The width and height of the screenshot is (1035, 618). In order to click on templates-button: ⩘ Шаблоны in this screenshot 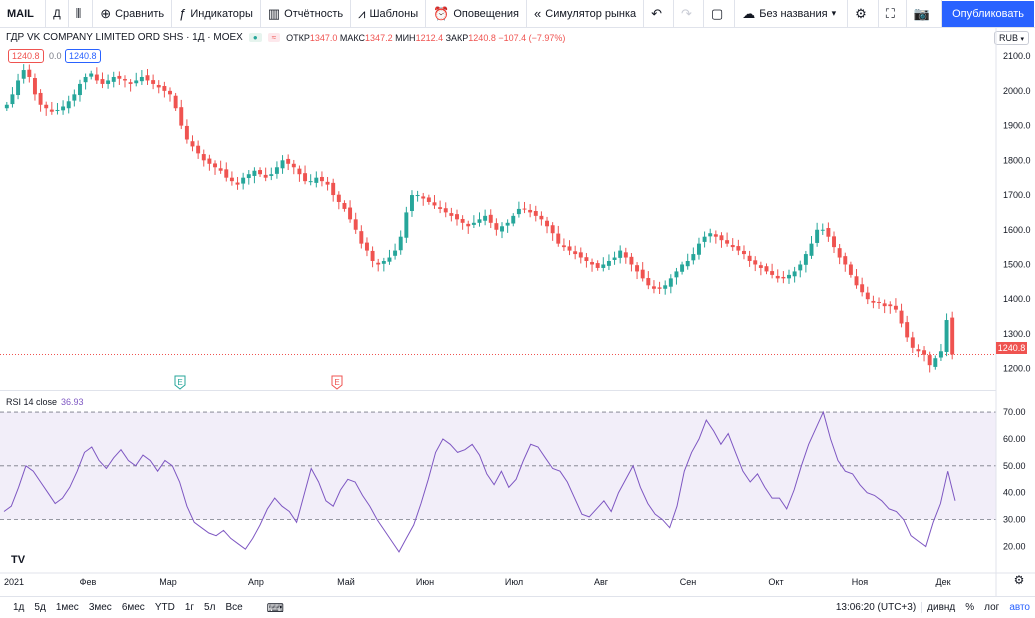, I will do `click(389, 14)`.